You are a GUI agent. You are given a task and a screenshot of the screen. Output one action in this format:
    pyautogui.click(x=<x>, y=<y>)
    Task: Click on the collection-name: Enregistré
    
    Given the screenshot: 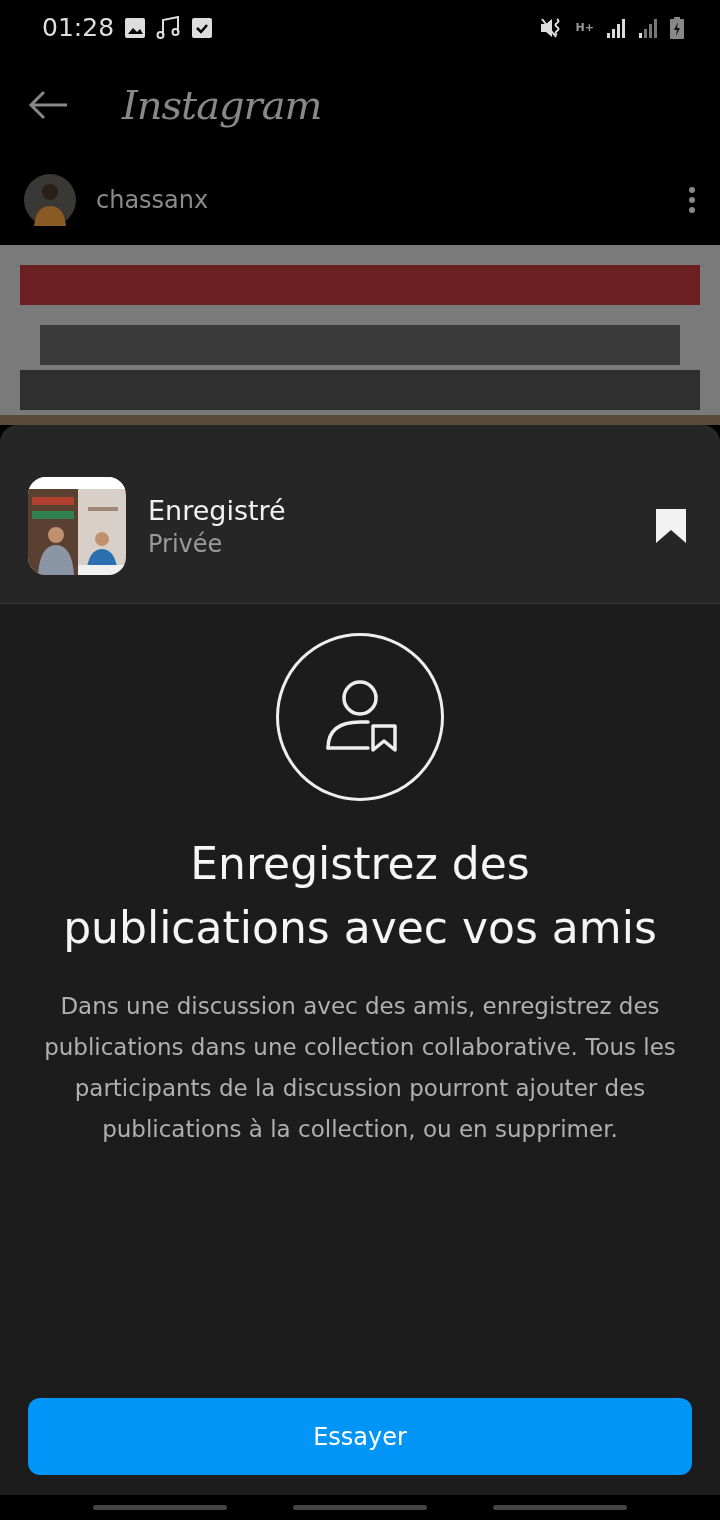 What is the action you would take?
    pyautogui.click(x=217, y=510)
    